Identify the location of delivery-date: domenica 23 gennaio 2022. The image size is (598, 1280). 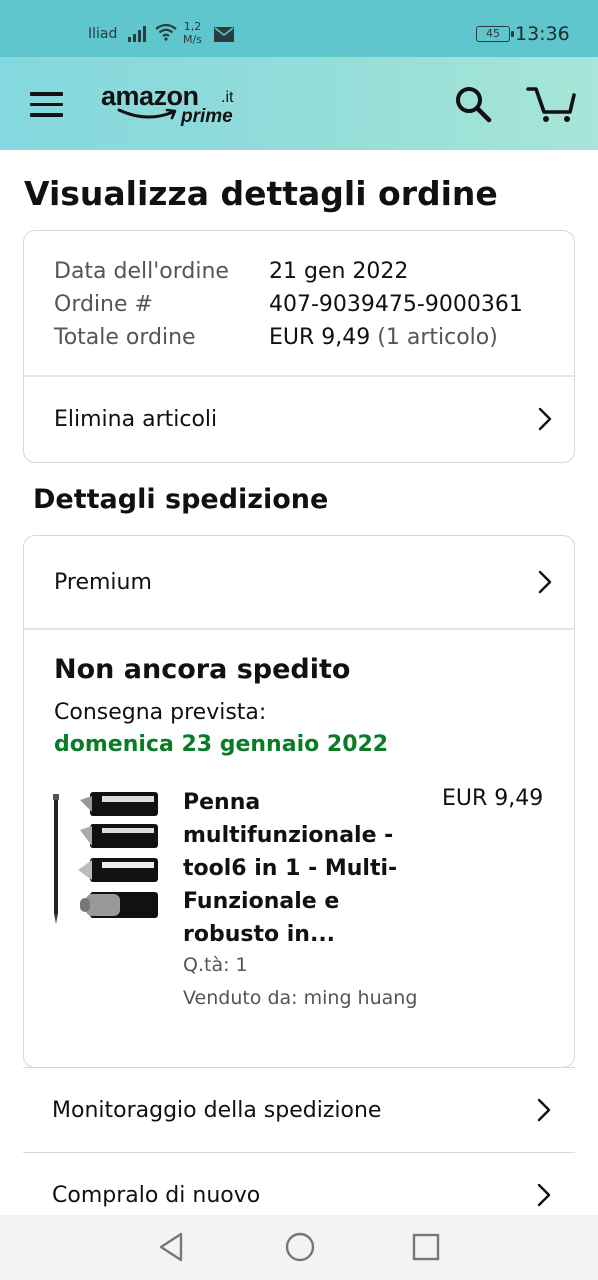
(221, 744).